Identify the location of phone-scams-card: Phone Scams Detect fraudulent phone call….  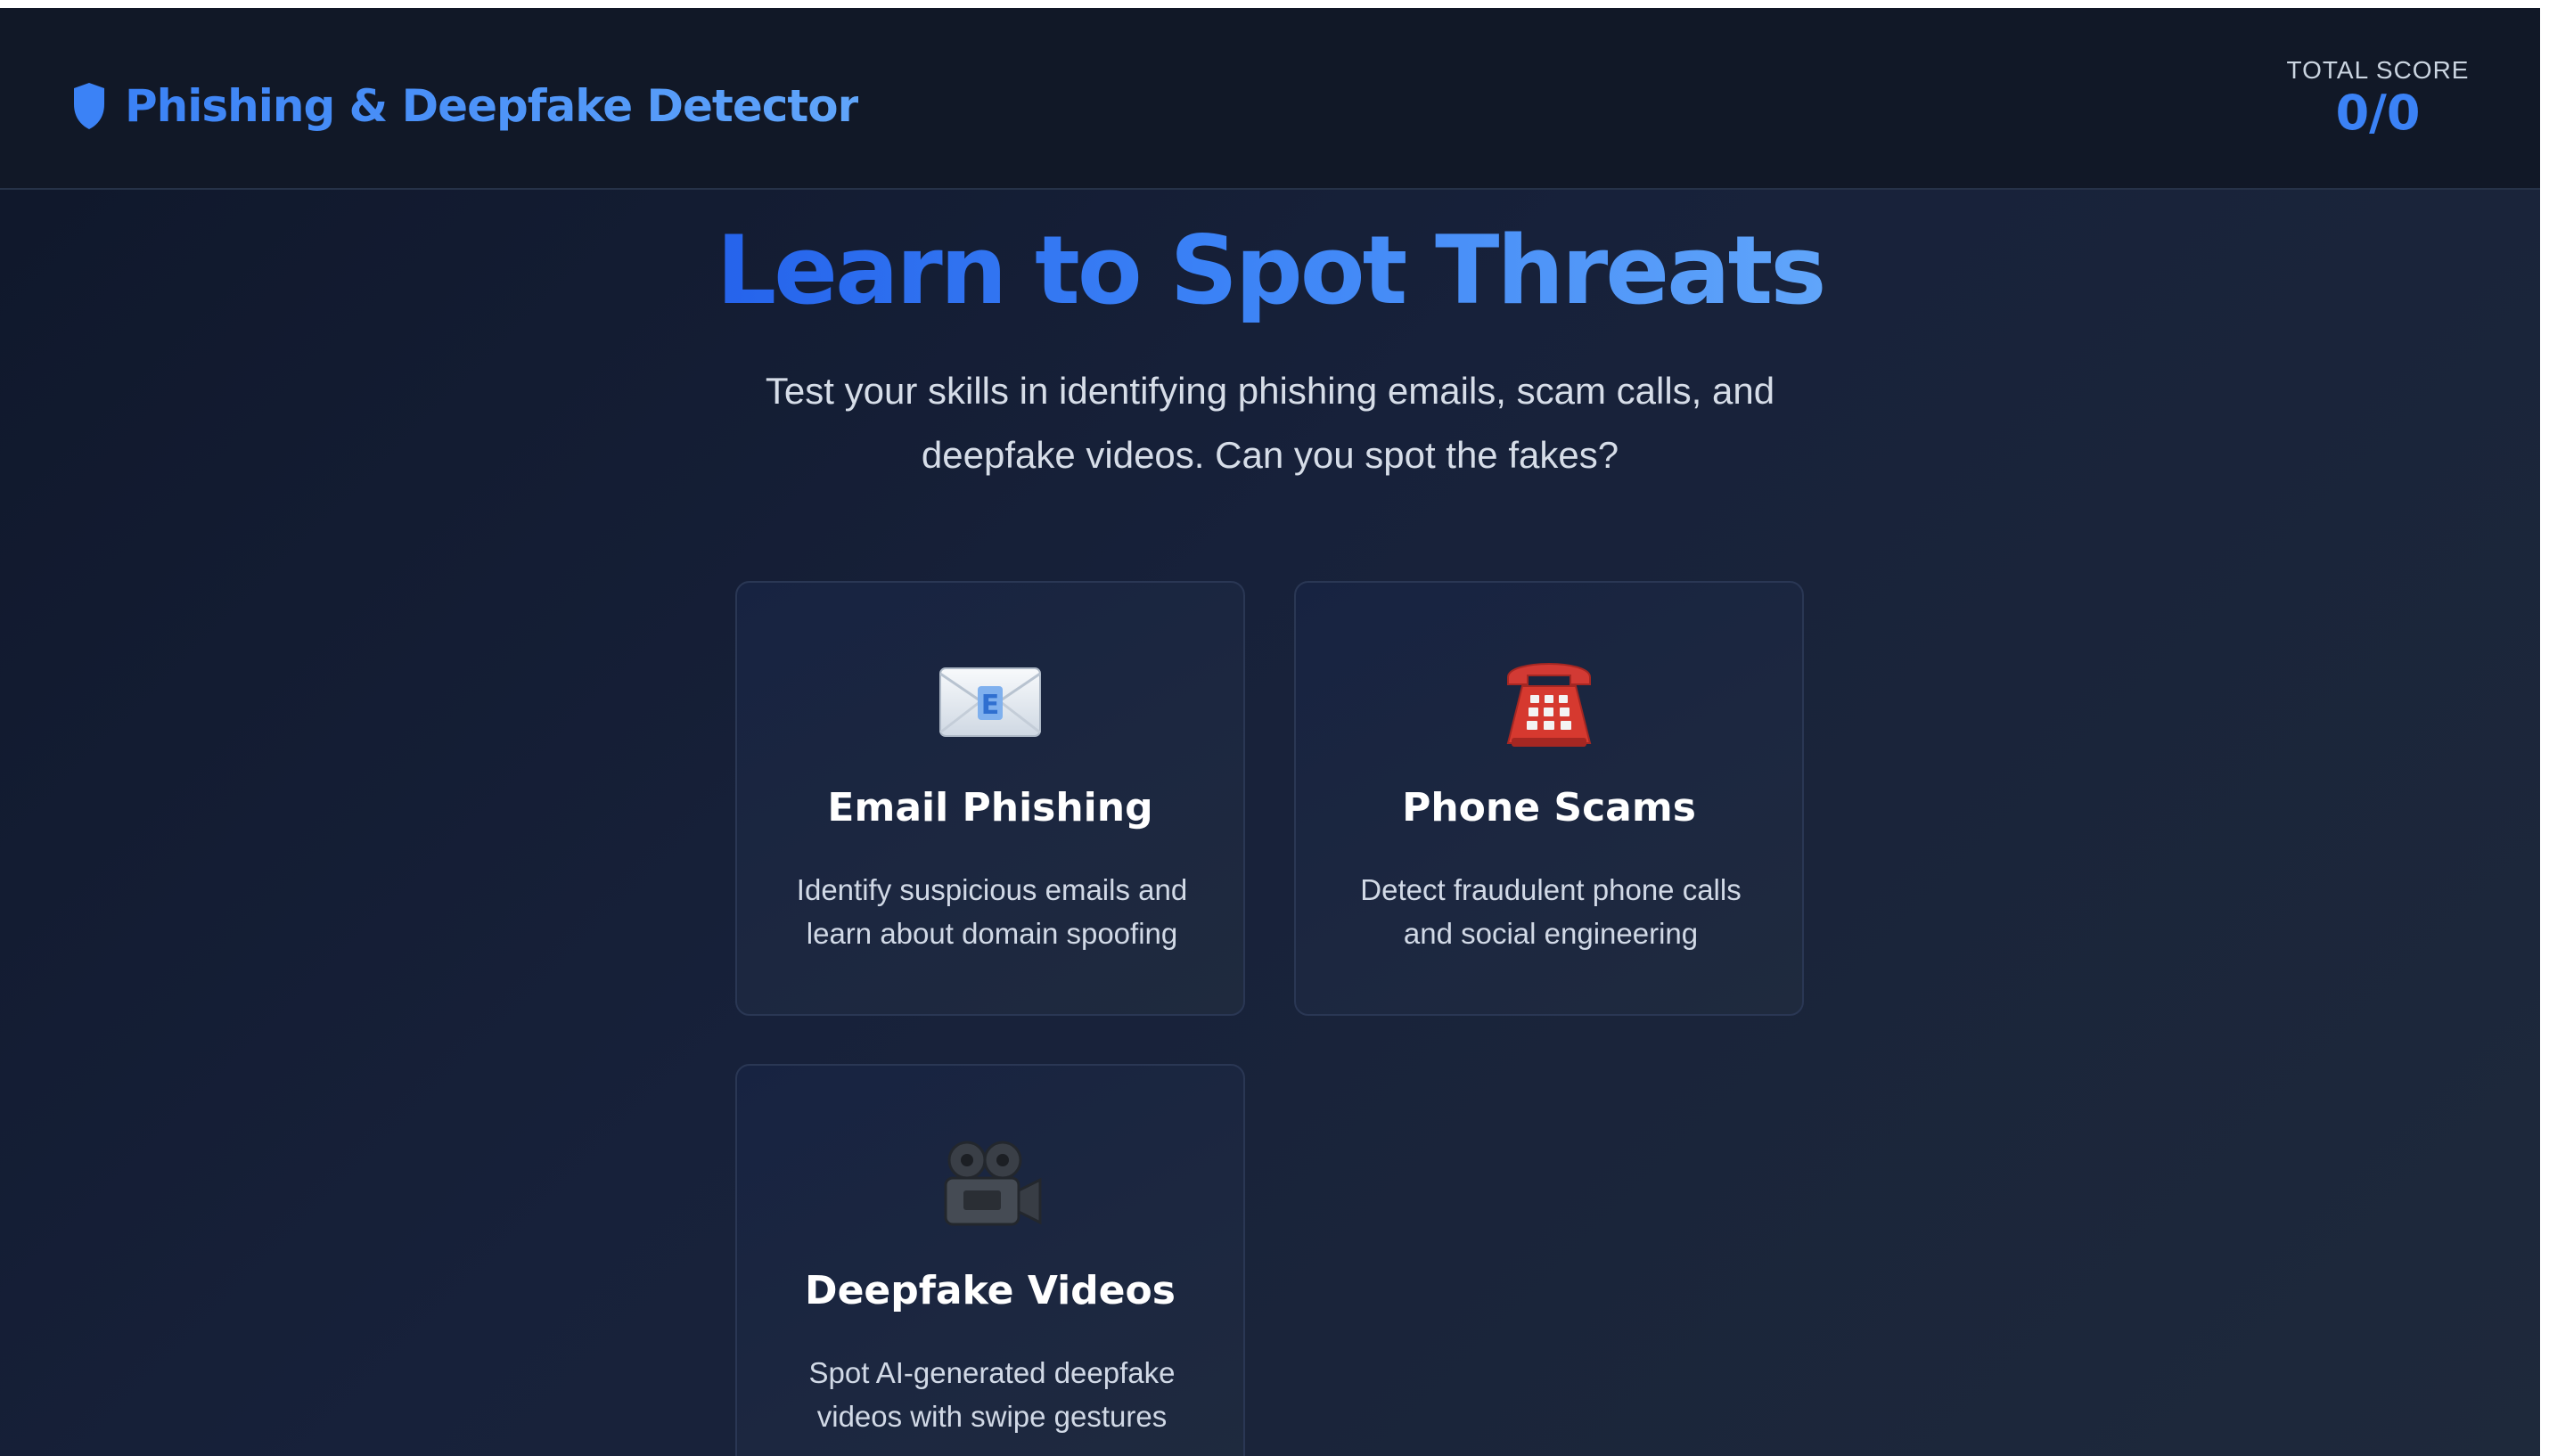
(1549, 798).